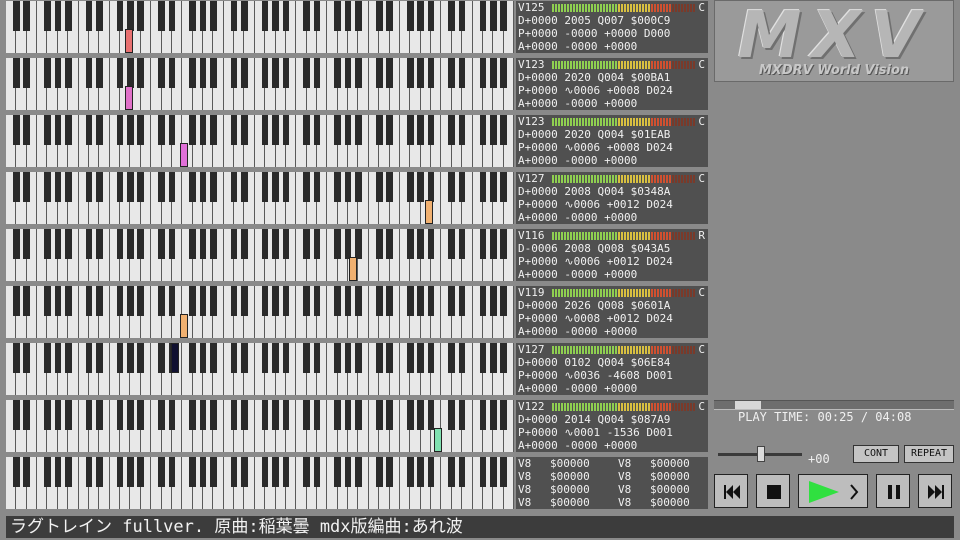 This screenshot has height=540, width=960. I want to click on next-button, so click(935, 491).